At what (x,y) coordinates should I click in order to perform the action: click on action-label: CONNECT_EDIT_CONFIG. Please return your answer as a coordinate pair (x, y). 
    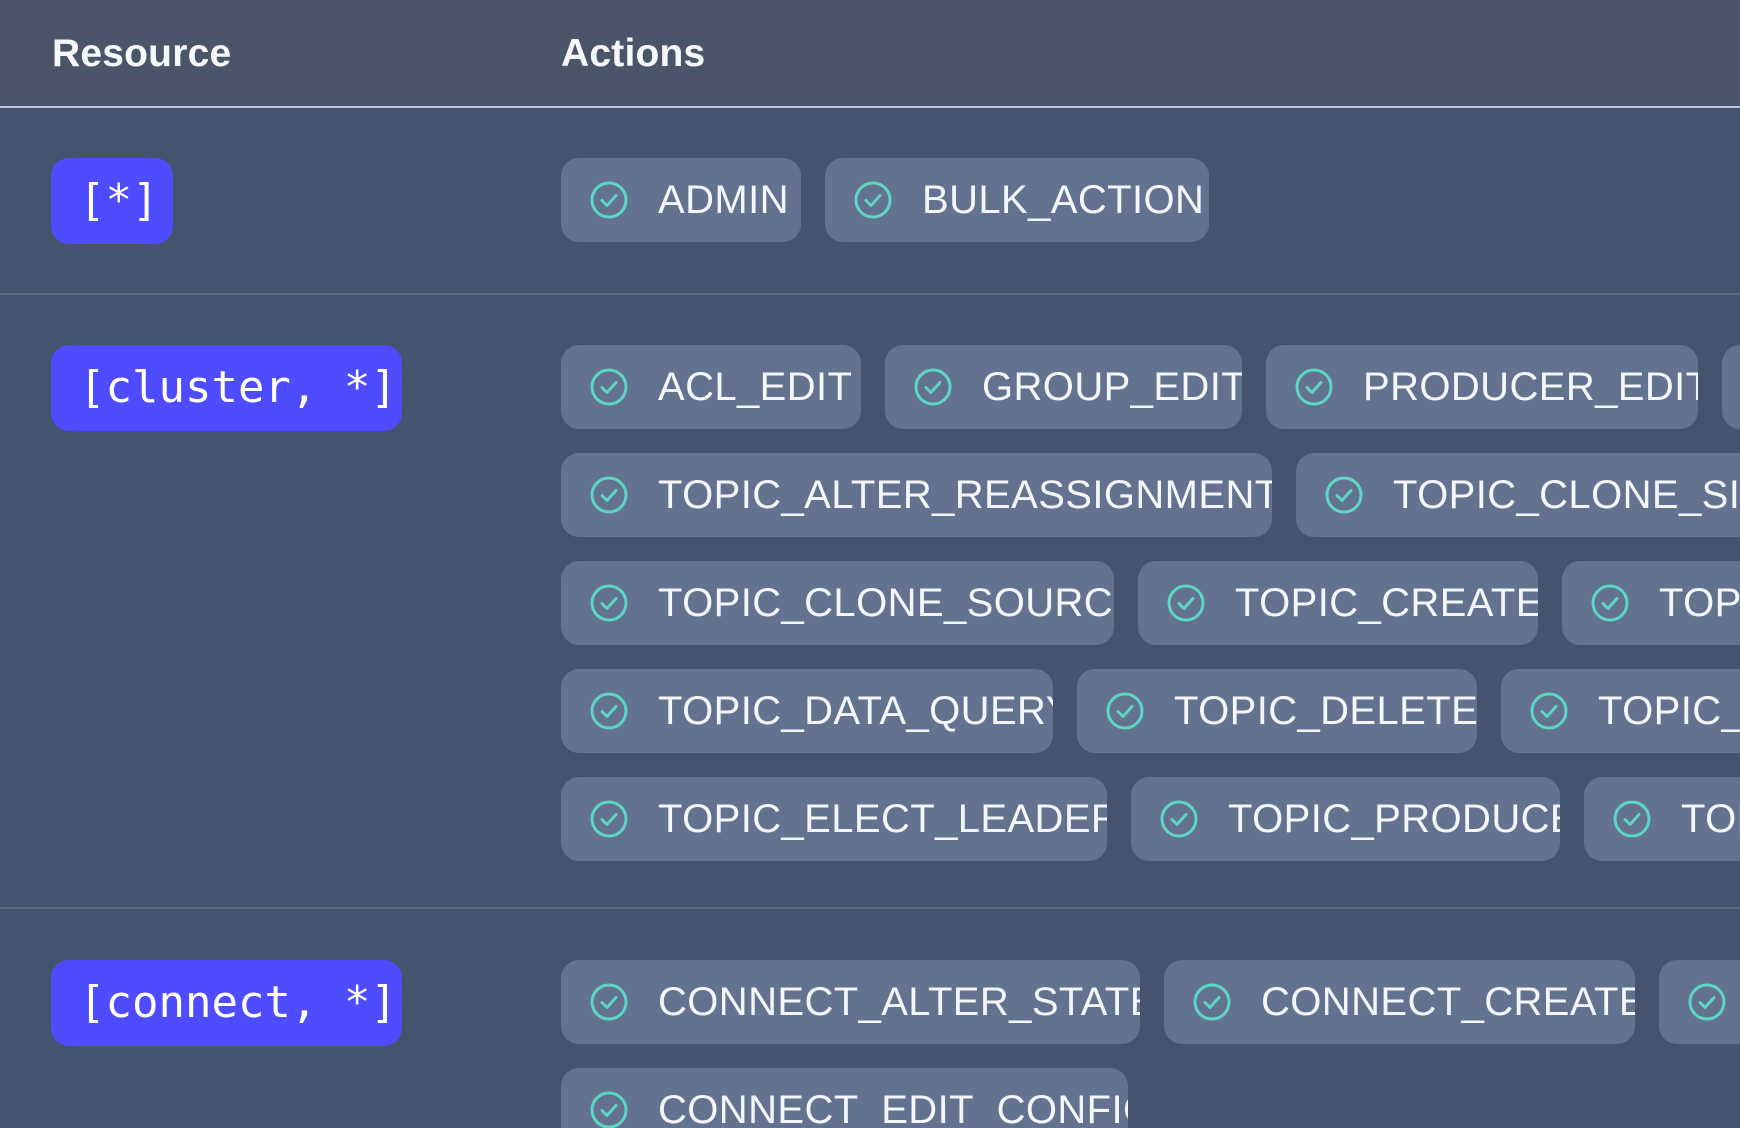
    Looking at the image, I should click on (893, 1108).